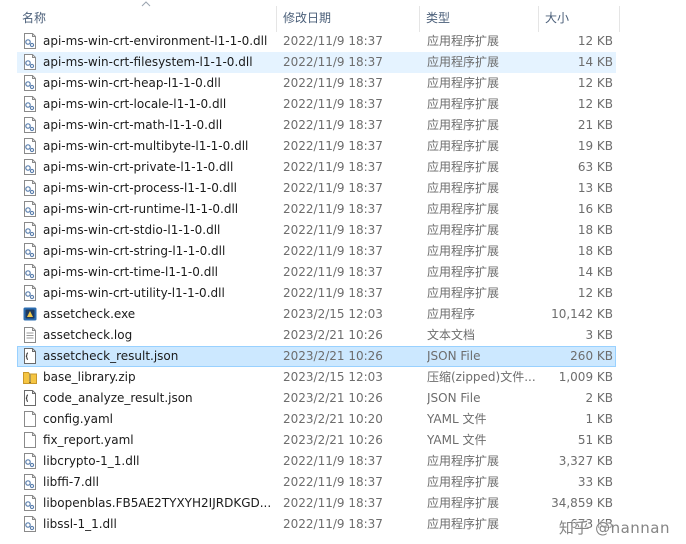 The height and width of the screenshot is (544, 686). I want to click on file-size: 34,859 KB, so click(582, 503).